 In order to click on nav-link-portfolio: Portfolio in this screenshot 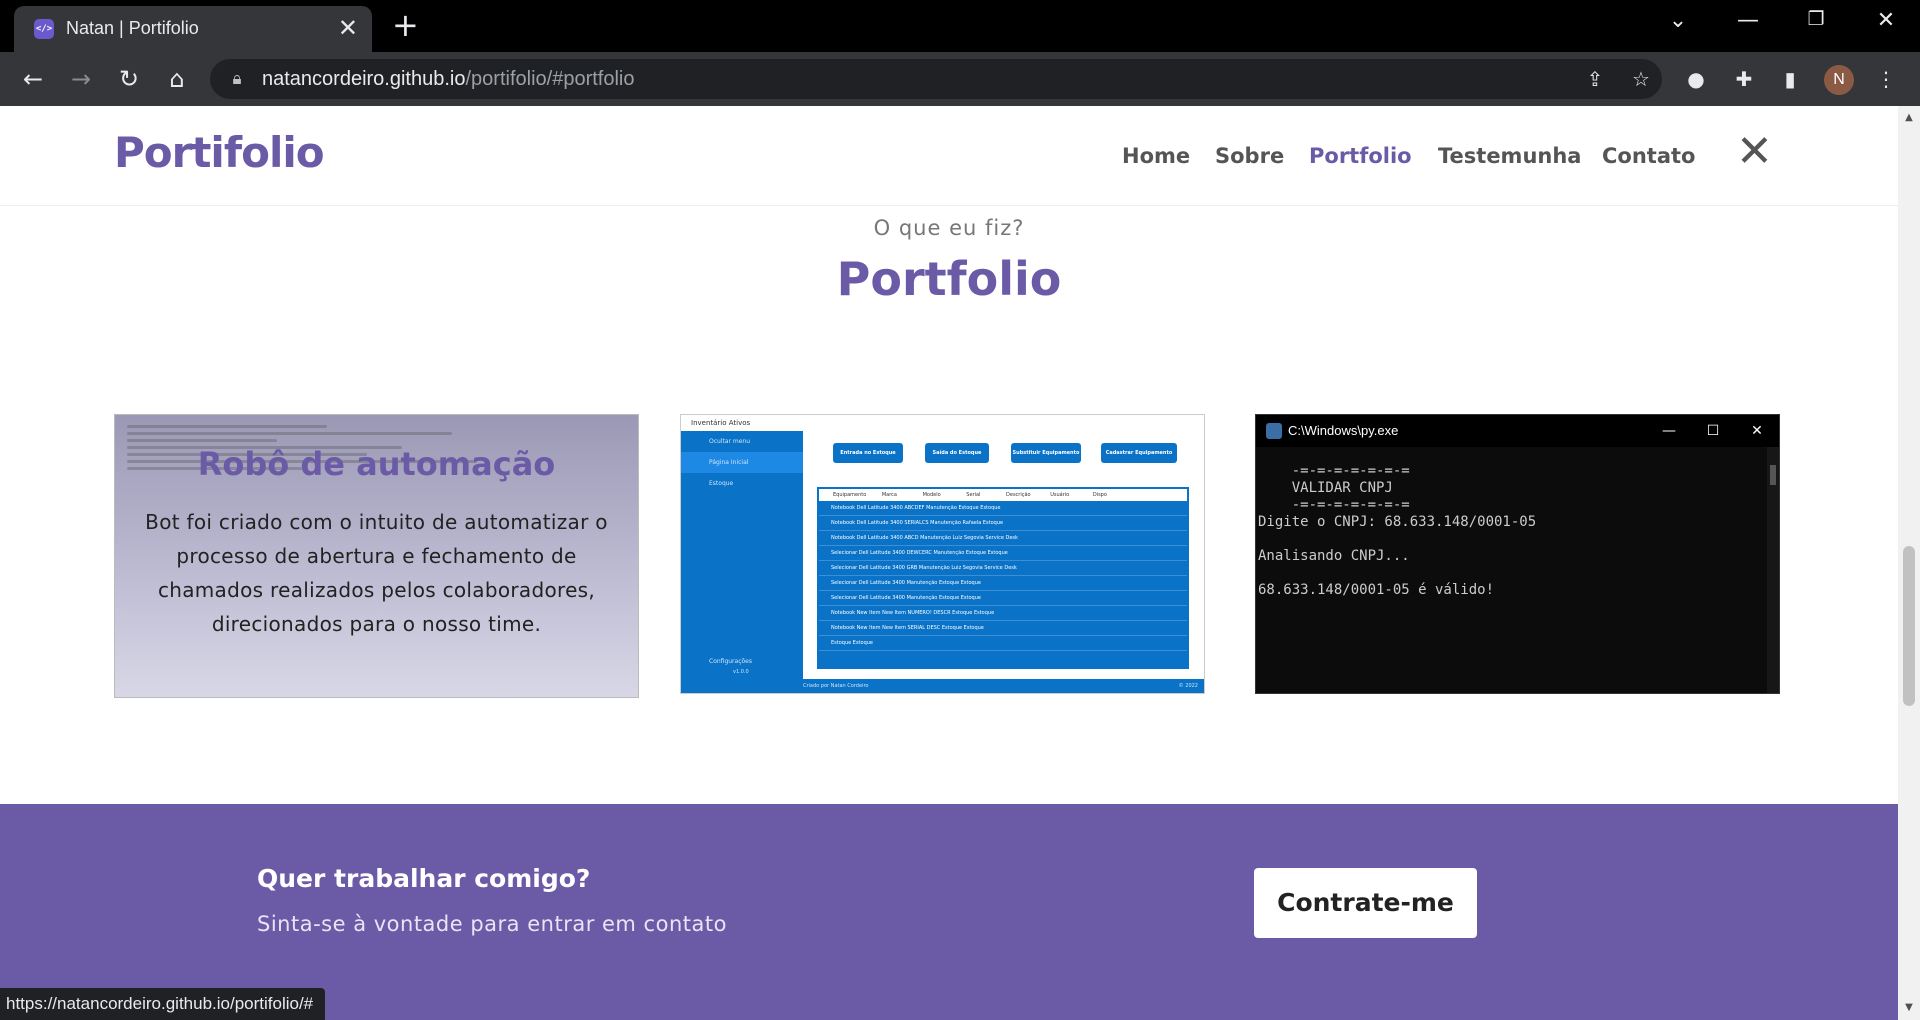, I will do `click(1360, 156)`.